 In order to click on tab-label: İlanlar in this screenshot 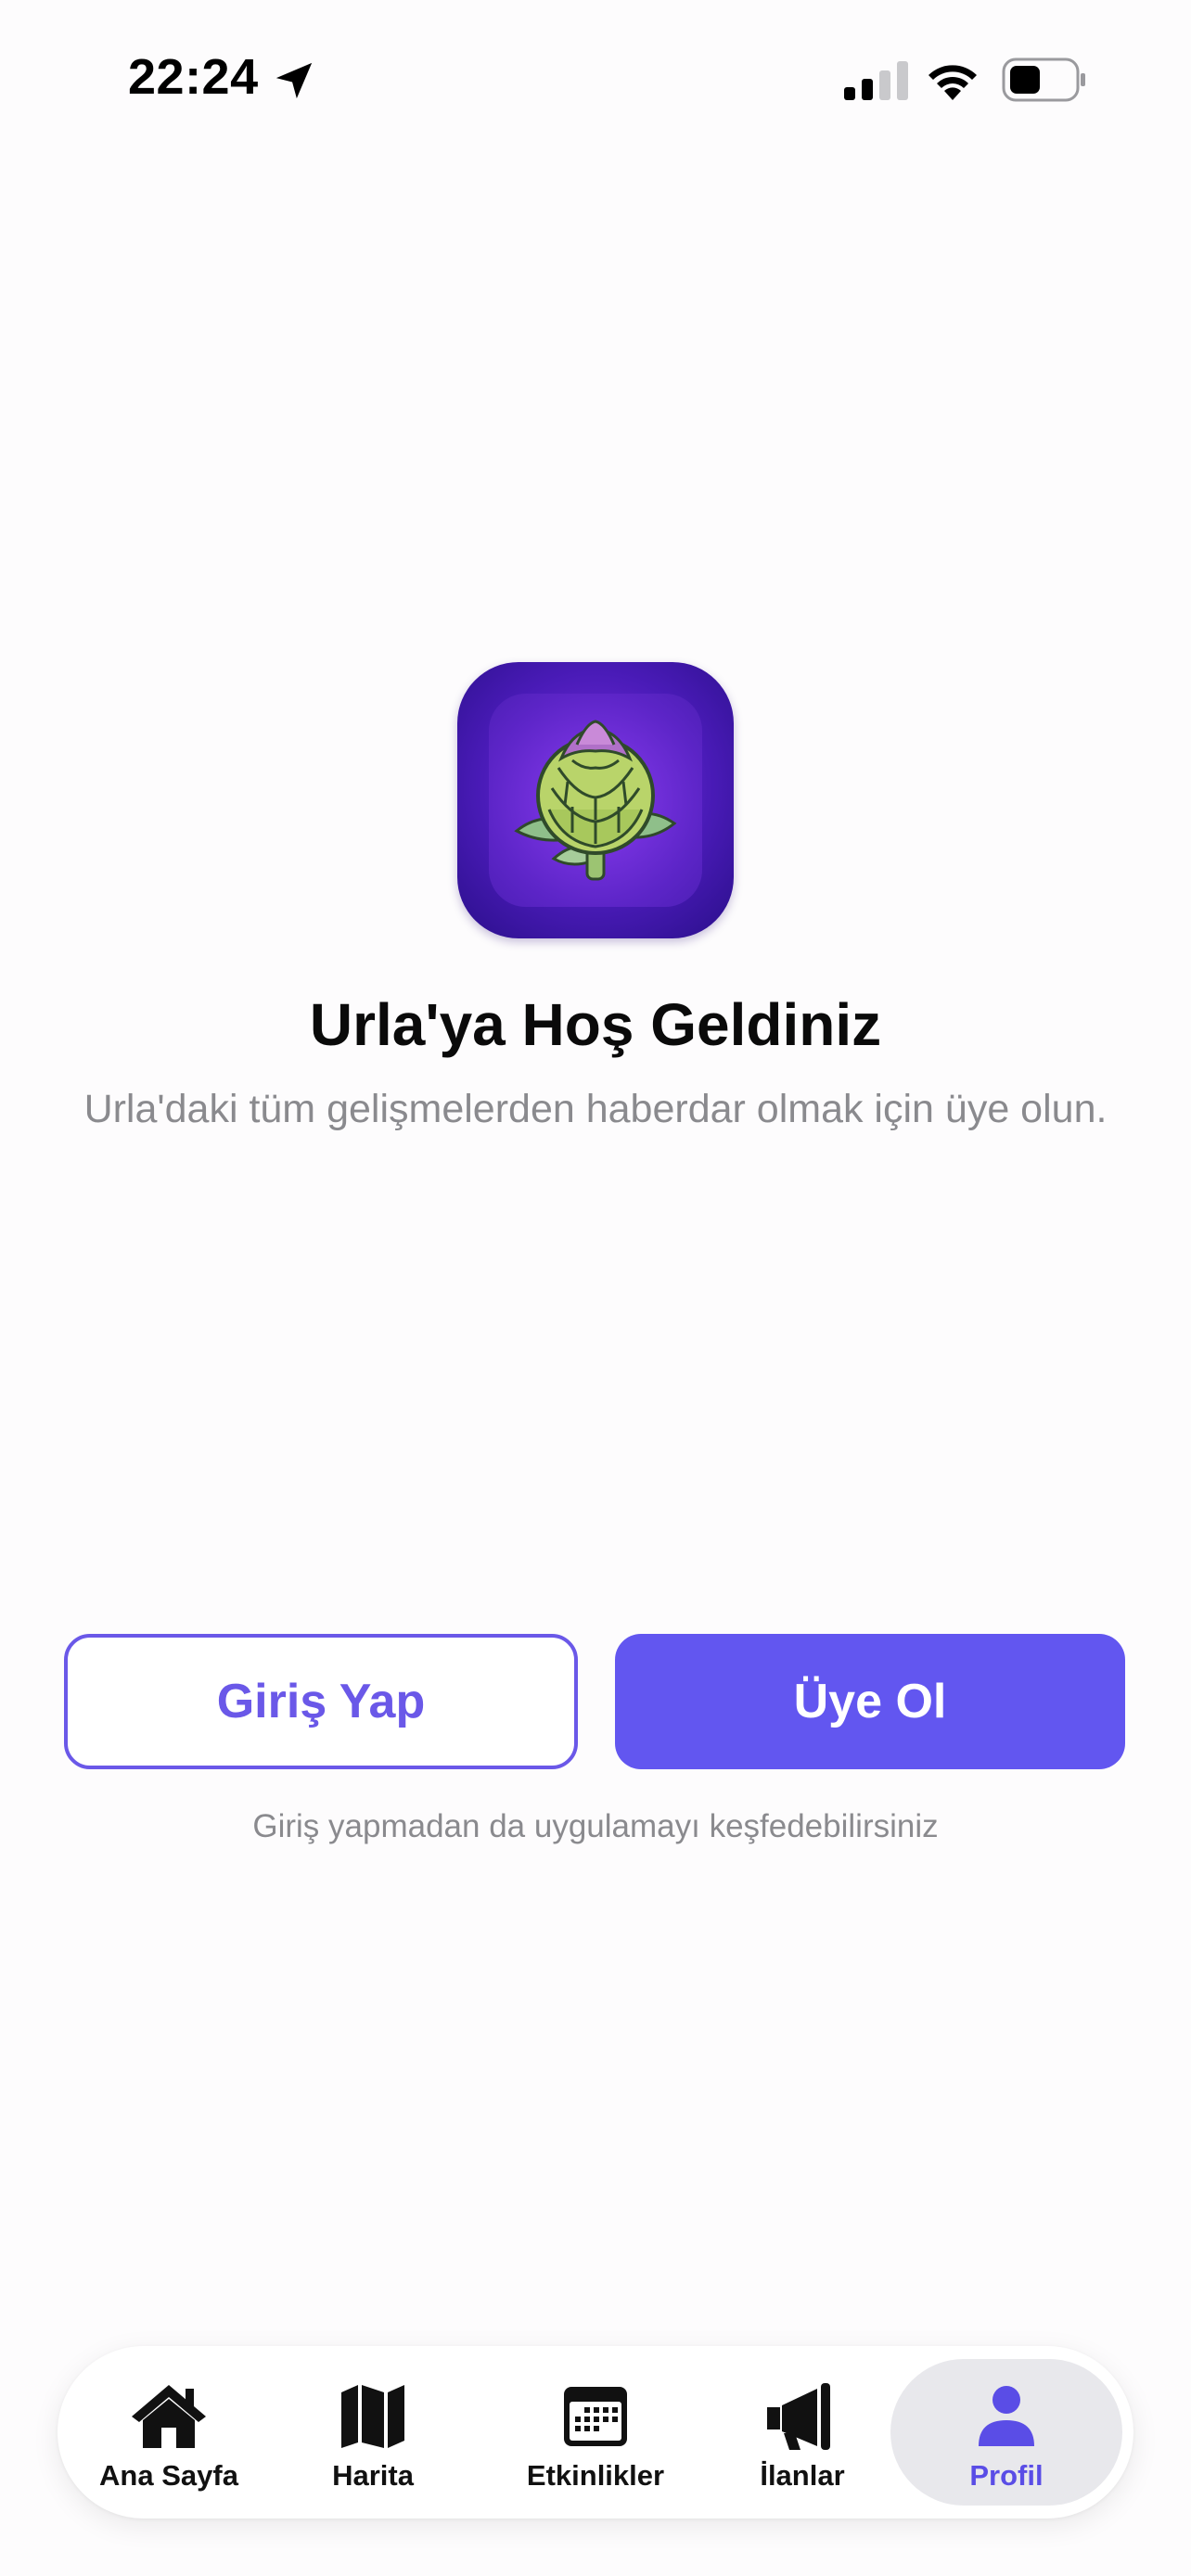, I will do `click(803, 2475)`.